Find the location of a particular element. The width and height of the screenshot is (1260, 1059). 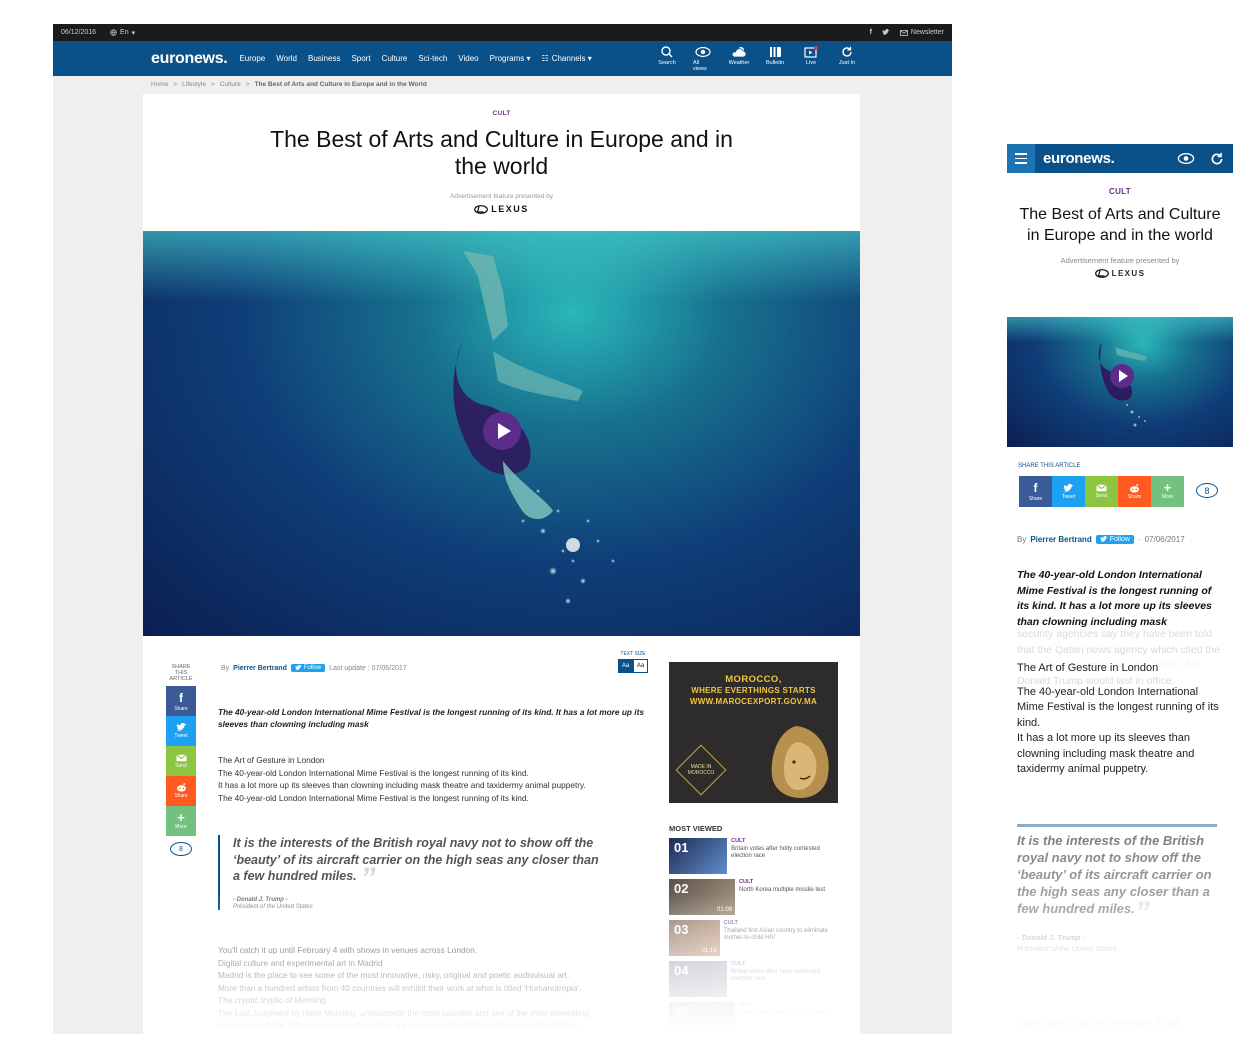

lexus-emblem-icon is located at coordinates (1101, 273).